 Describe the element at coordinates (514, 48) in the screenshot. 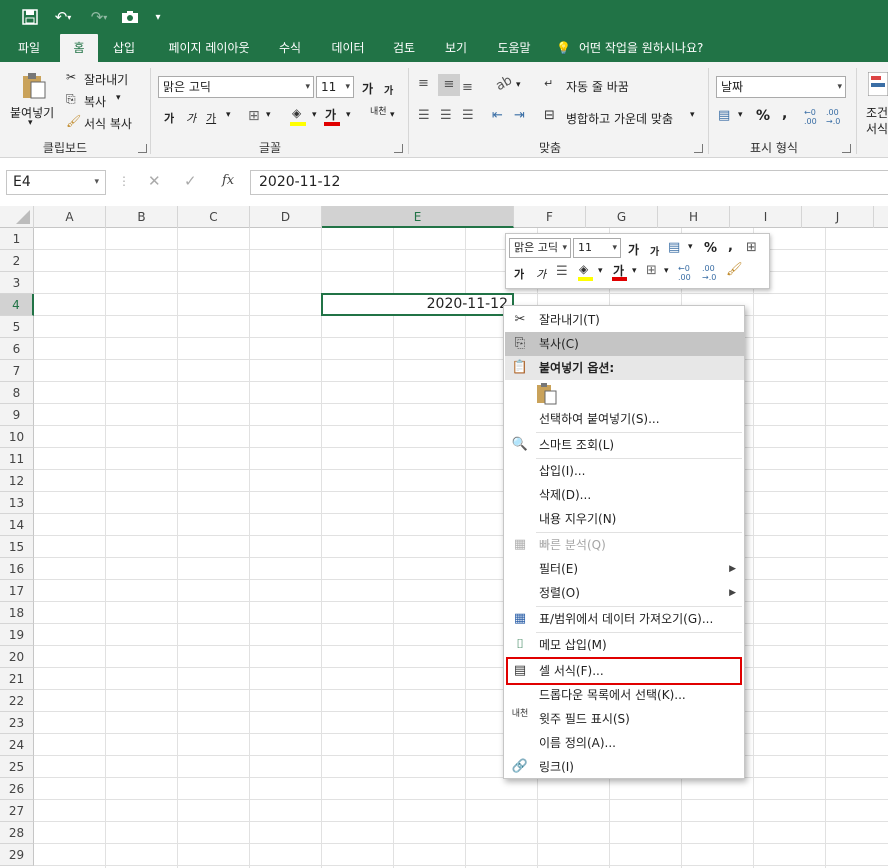

I see `tab-help: 도움말` at that location.